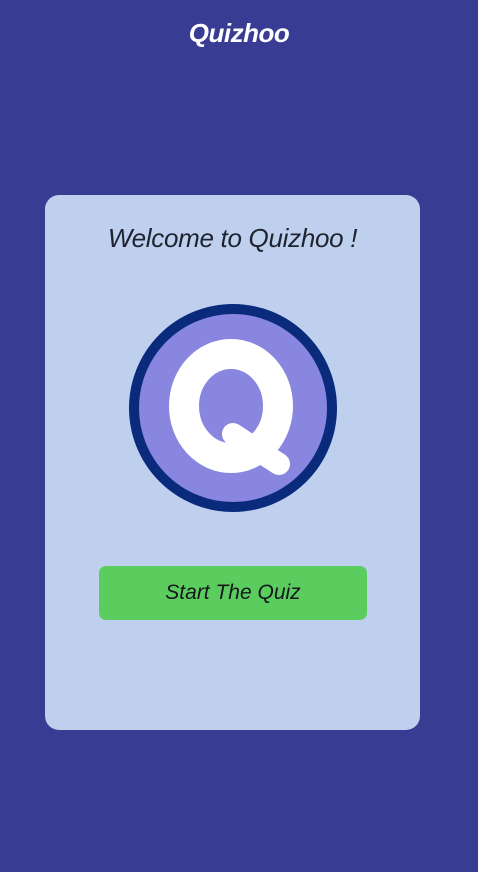 The height and width of the screenshot is (872, 478). Describe the element at coordinates (232, 238) in the screenshot. I see `welcome-heading: Welcome to Quizhoo !` at that location.